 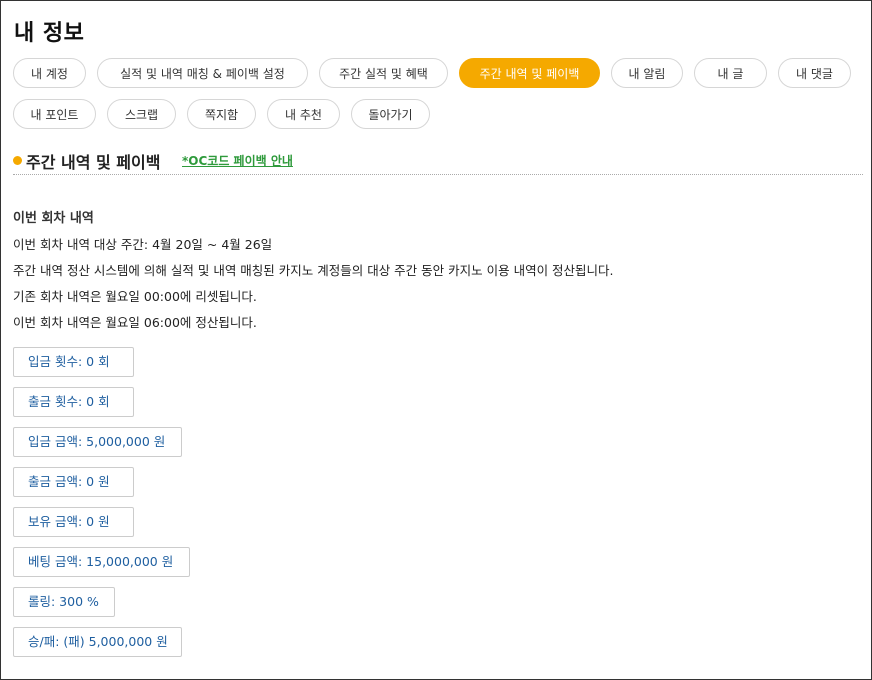 What do you see at coordinates (303, 114) in the screenshot?
I see `tab-my-recommend: 내 추천` at bounding box center [303, 114].